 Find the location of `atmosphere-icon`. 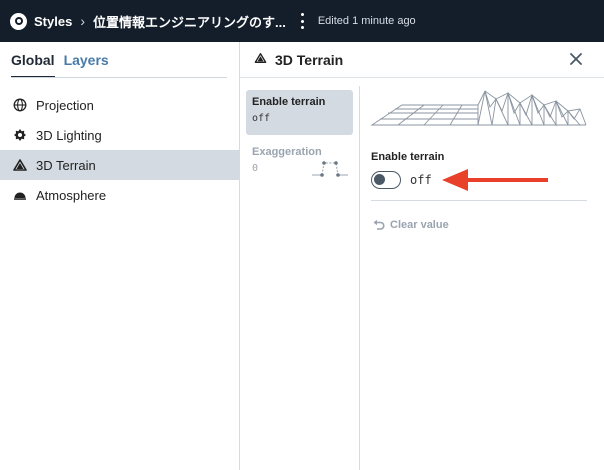

atmosphere-icon is located at coordinates (20, 195).